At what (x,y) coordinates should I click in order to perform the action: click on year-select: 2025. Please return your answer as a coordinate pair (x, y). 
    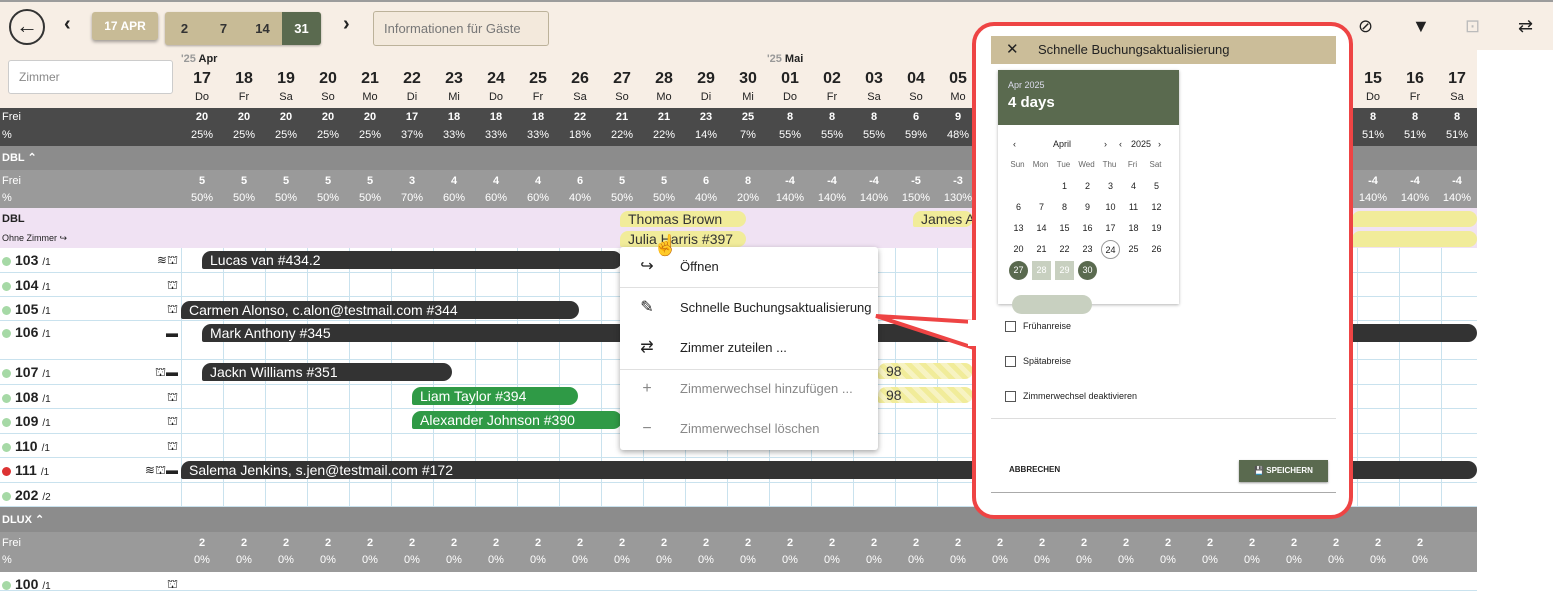
    Looking at the image, I should click on (1141, 144).